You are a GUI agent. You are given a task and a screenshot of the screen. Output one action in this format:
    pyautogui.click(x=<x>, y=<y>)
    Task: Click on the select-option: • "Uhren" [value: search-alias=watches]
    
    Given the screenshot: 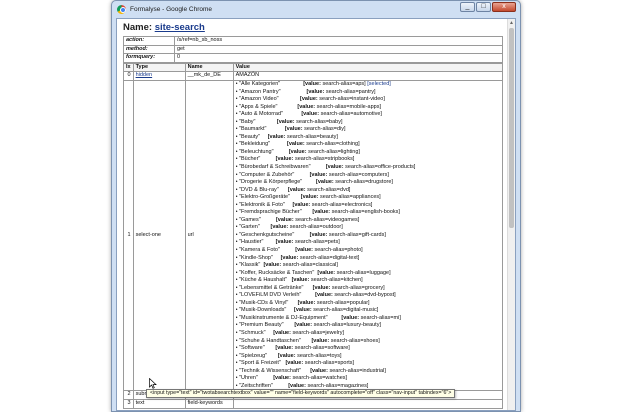 What is the action you would take?
    pyautogui.click(x=368, y=379)
    